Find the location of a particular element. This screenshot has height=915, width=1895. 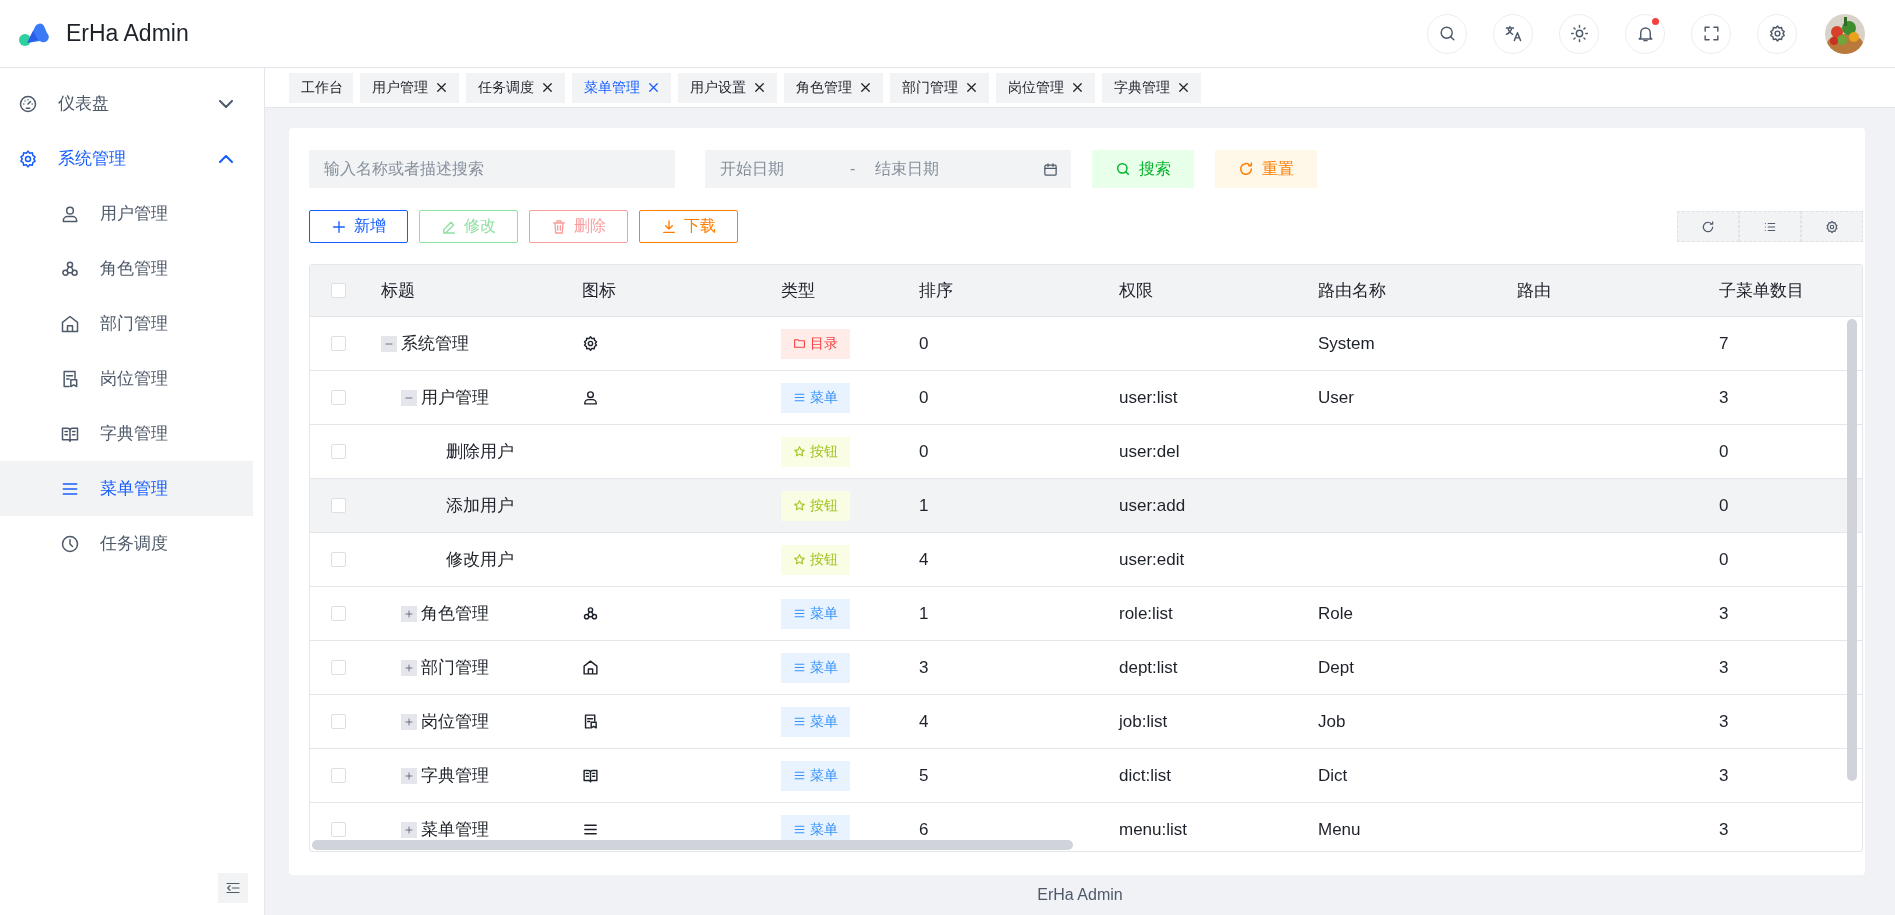

sidebar-item: 用户管理 is located at coordinates (126, 213).